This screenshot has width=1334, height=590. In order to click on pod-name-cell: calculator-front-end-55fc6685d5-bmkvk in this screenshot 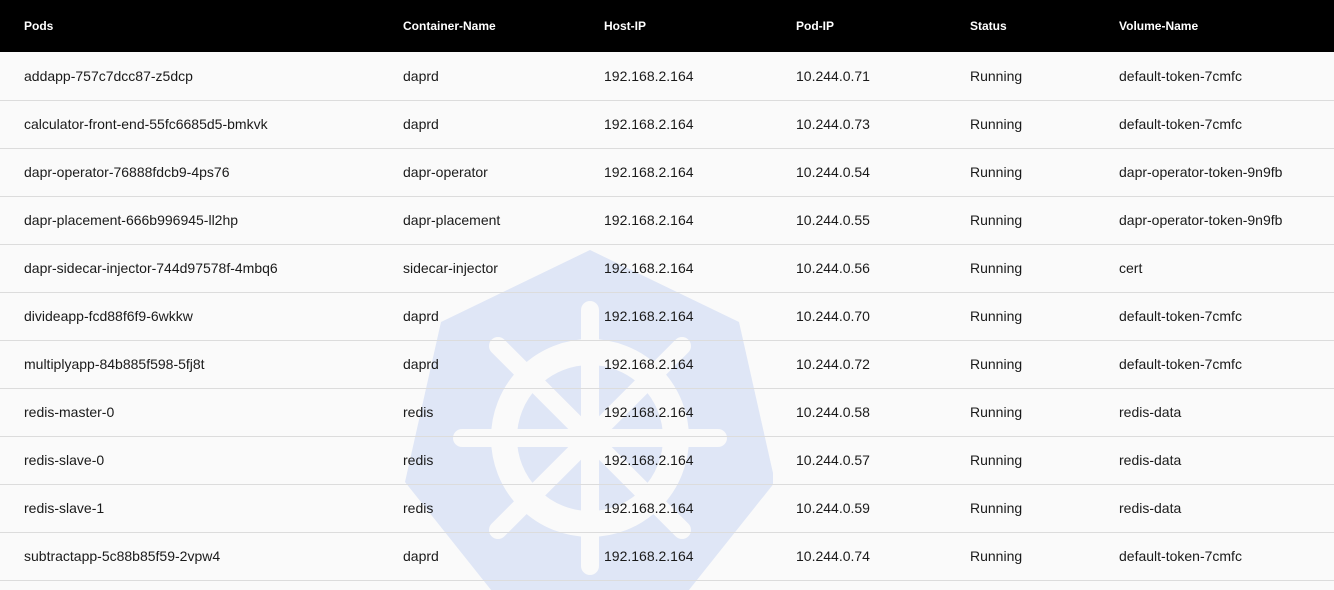, I will do `click(201, 124)`.